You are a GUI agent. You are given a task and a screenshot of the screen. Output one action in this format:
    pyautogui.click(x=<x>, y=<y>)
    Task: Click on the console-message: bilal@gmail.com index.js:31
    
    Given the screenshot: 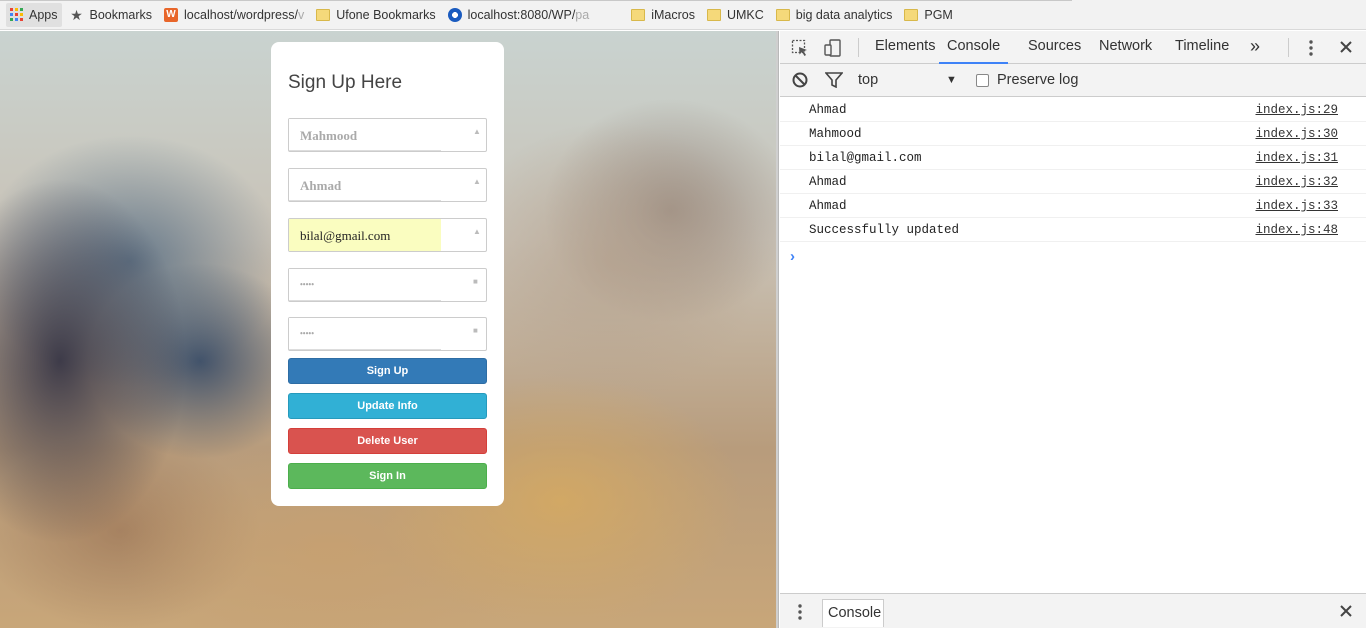 What is the action you would take?
    pyautogui.click(x=1073, y=158)
    